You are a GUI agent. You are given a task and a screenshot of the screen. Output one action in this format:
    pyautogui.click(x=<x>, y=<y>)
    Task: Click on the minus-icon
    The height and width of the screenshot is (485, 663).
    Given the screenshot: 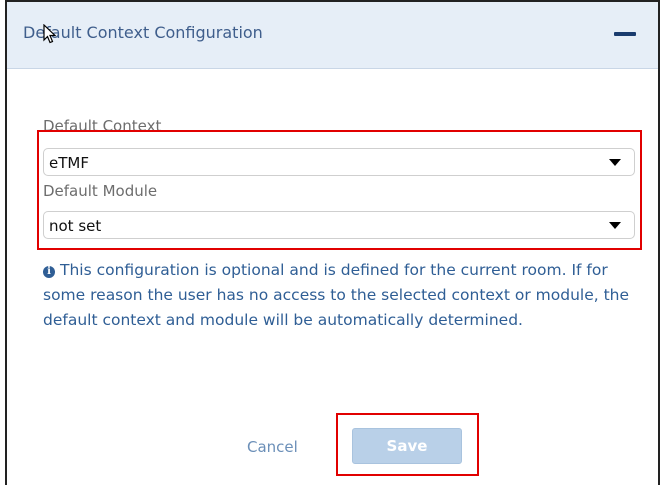 What is the action you would take?
    pyautogui.click(x=625, y=34)
    